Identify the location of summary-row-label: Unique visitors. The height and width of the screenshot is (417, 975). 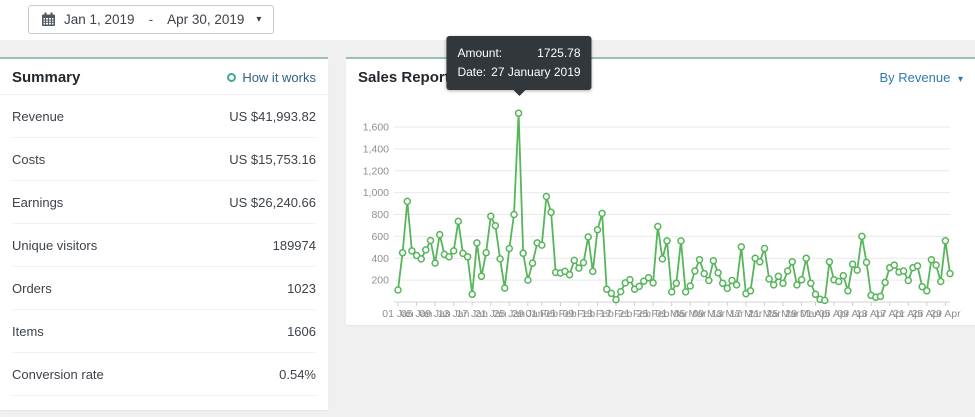
(55, 245).